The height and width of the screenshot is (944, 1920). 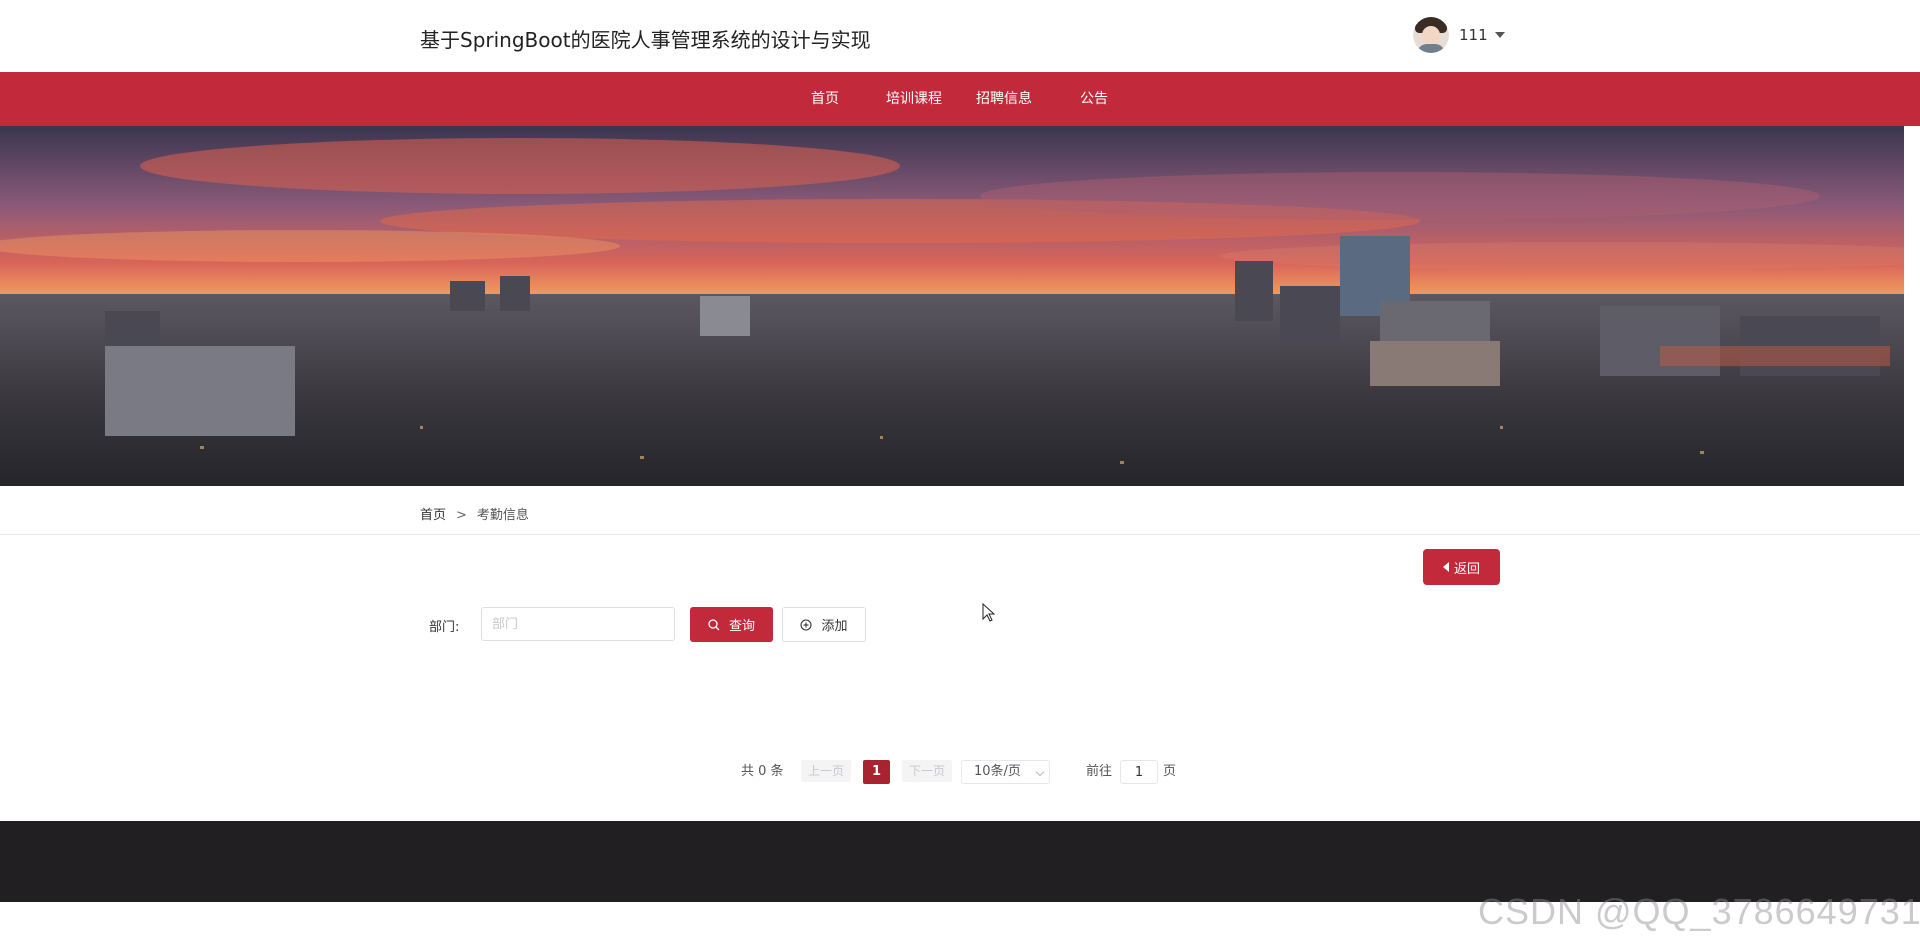 What do you see at coordinates (1466, 569) in the screenshot?
I see `back-button-label: 返回` at bounding box center [1466, 569].